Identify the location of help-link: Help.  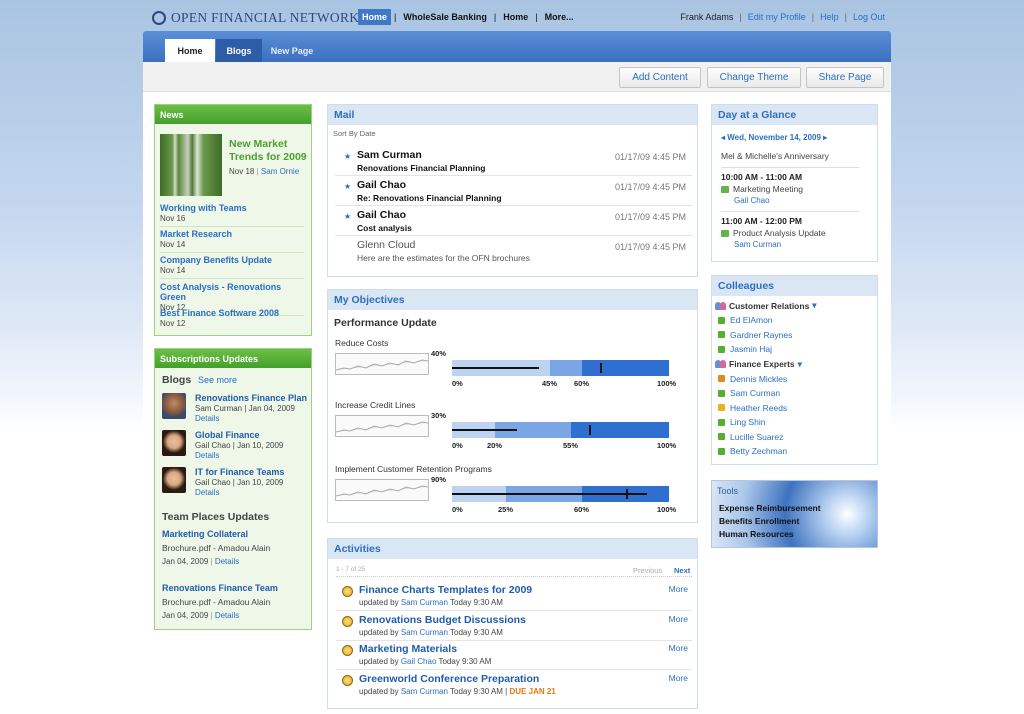
(829, 17).